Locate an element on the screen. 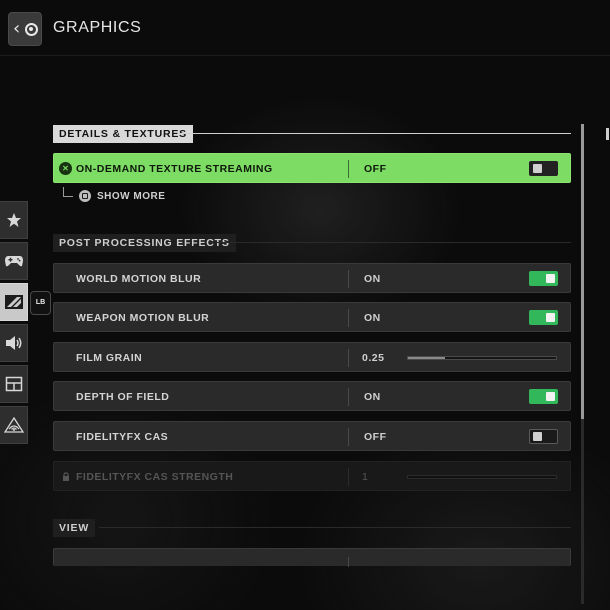  section-label: VIEW is located at coordinates (74, 528).